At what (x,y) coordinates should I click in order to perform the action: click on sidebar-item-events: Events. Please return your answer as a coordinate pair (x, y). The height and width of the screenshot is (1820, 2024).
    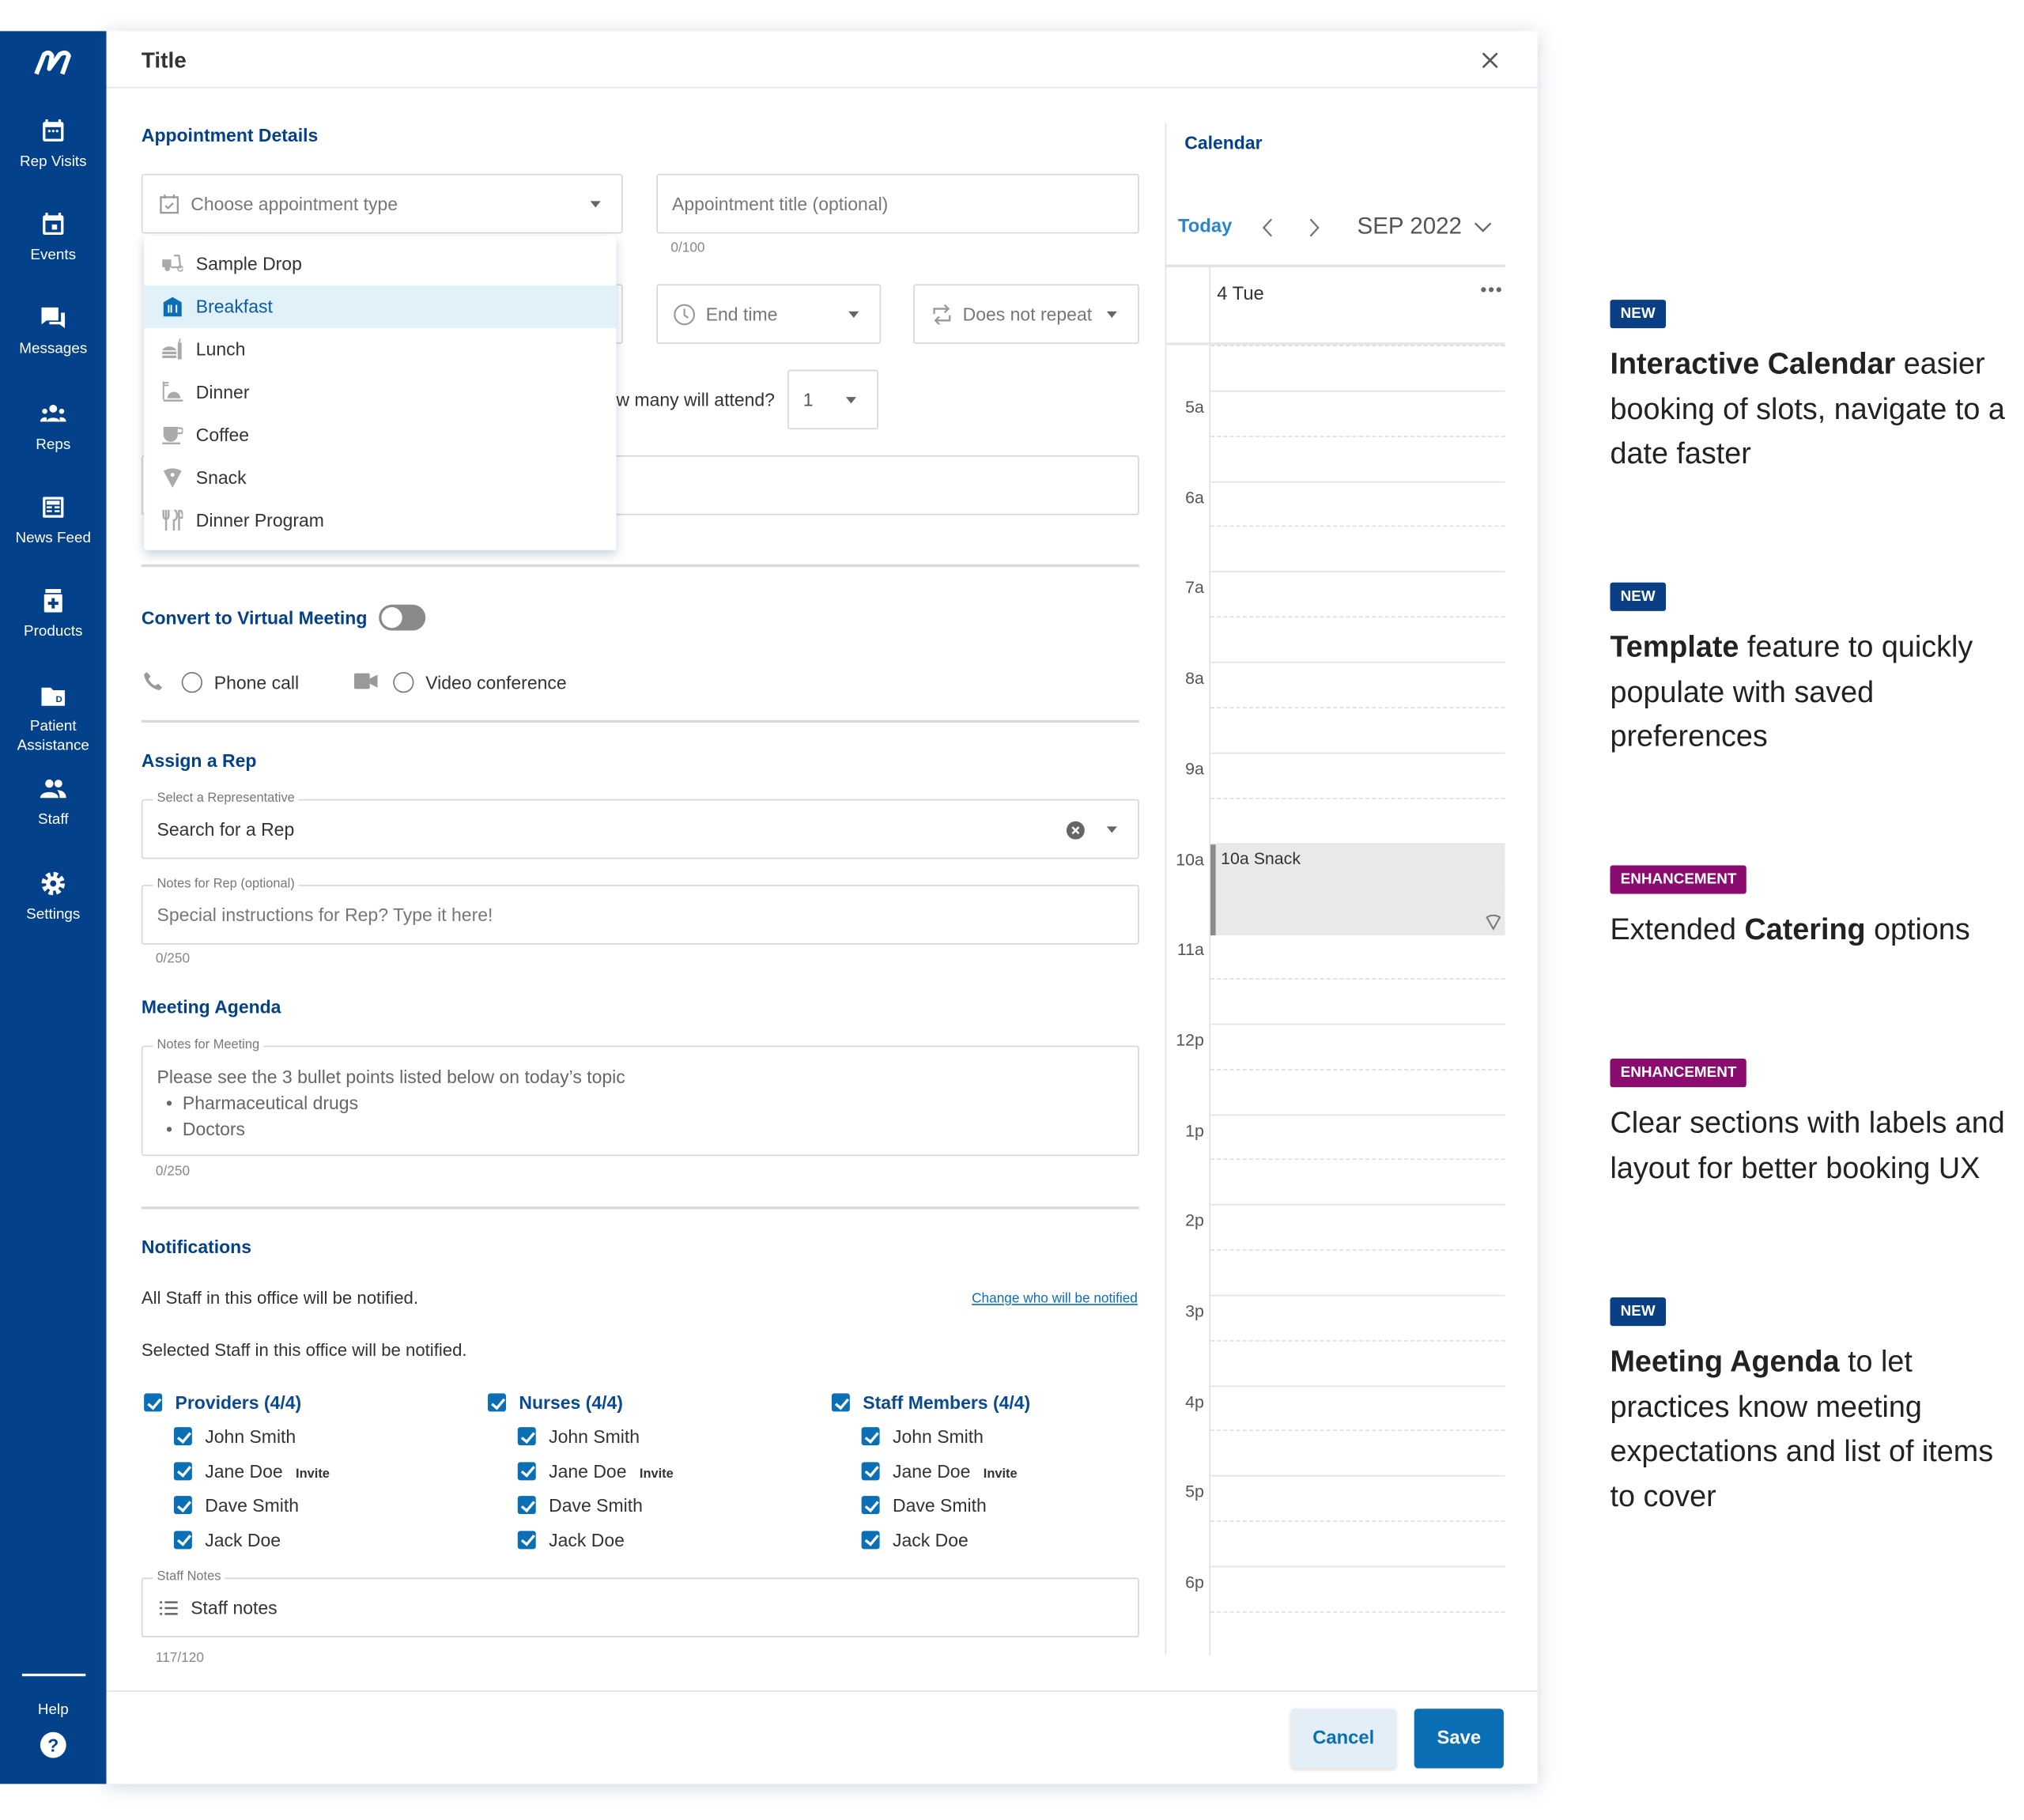
    Looking at the image, I should click on (54, 238).